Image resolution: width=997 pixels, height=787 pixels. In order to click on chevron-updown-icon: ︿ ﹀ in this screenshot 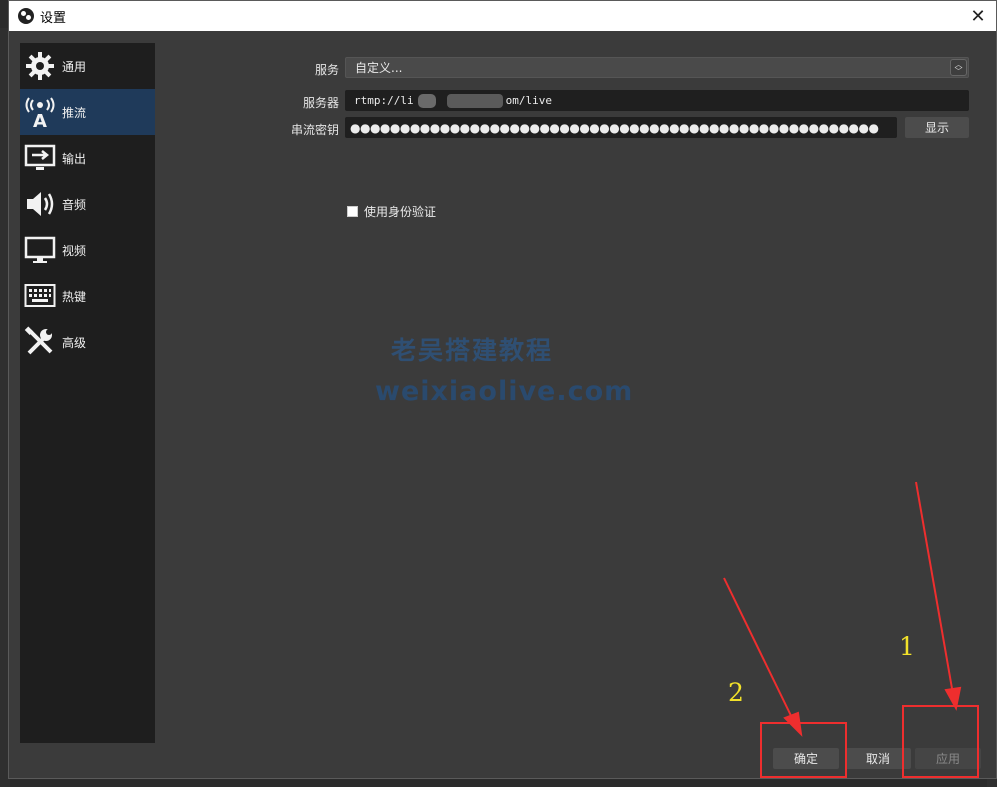, I will do `click(958, 67)`.